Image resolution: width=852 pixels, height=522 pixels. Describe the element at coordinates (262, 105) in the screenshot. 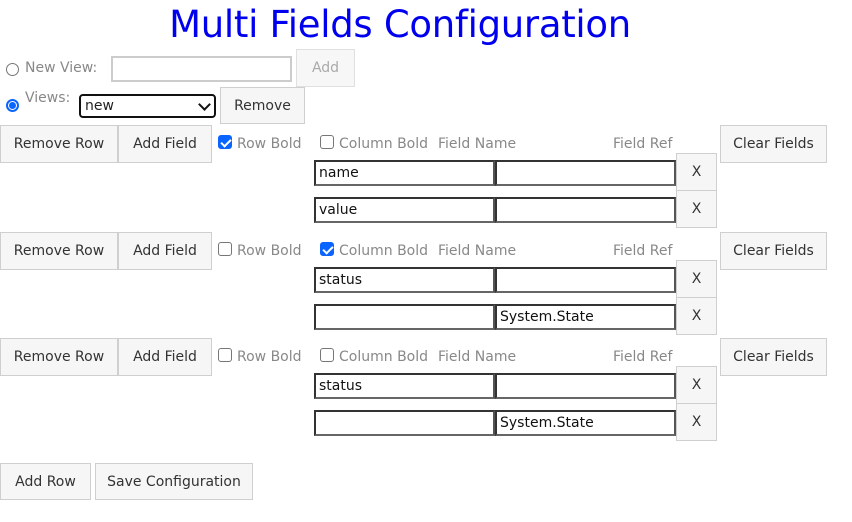

I see `remove-view-button: Remove` at that location.